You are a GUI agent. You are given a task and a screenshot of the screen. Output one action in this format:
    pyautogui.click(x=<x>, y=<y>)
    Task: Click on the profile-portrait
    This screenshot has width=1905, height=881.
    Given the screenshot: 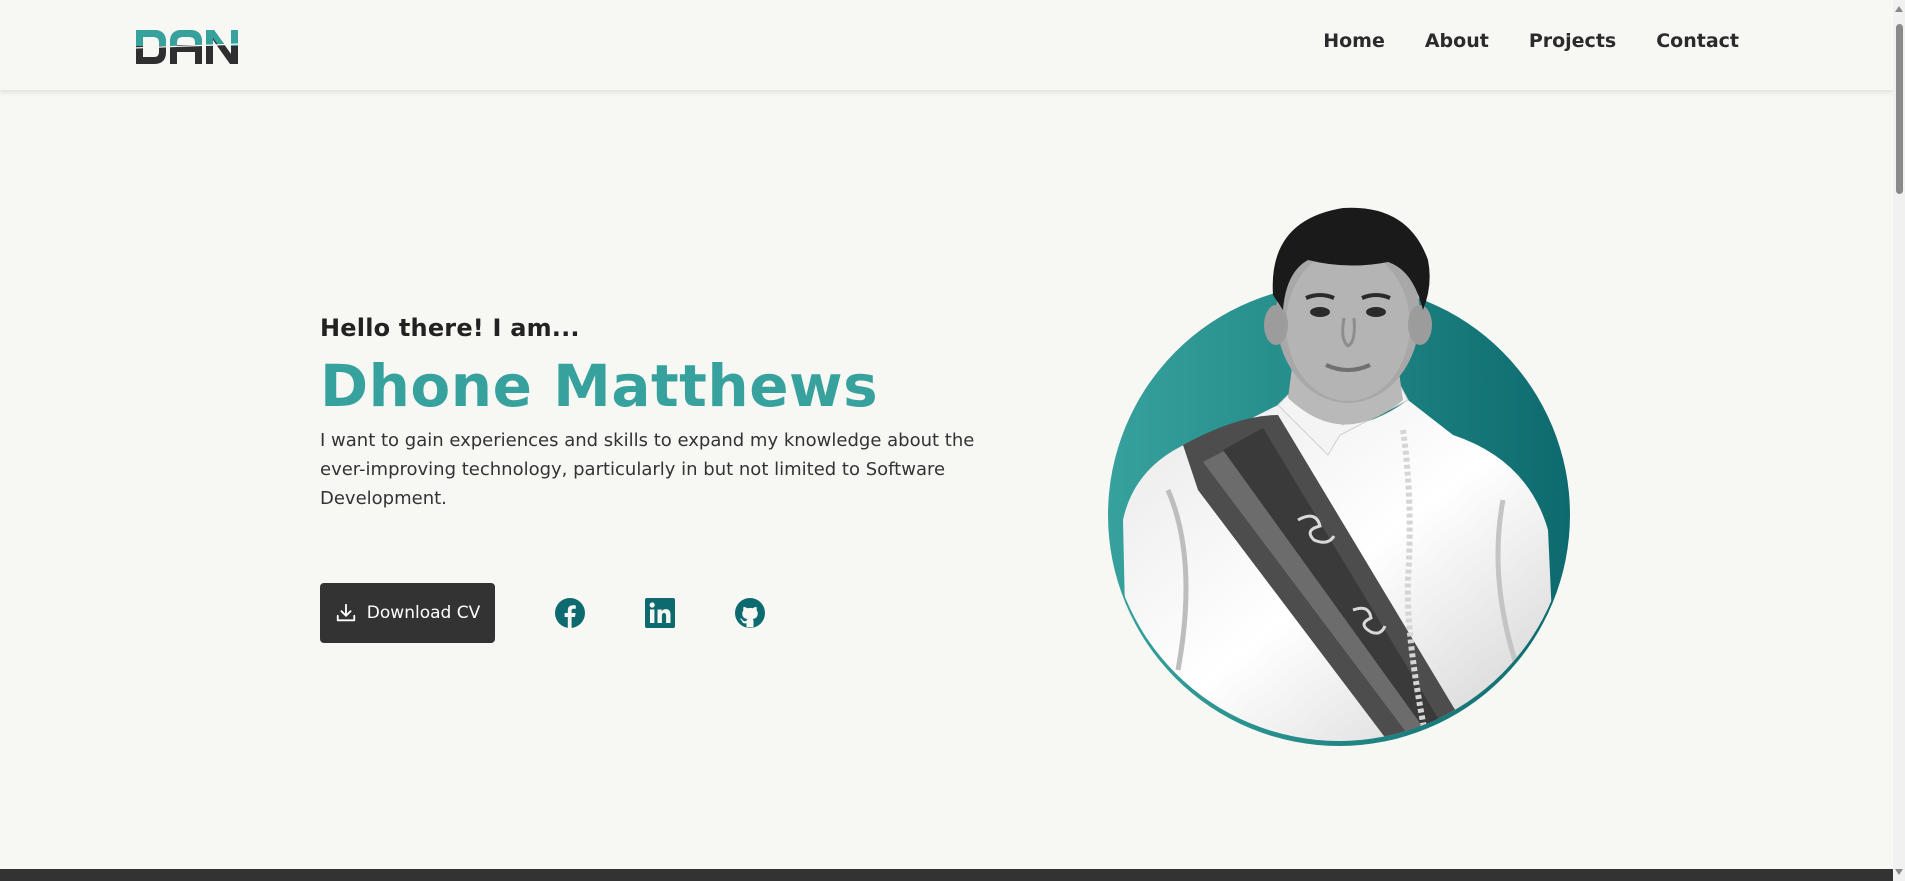 What is the action you would take?
    pyautogui.click(x=1339, y=476)
    